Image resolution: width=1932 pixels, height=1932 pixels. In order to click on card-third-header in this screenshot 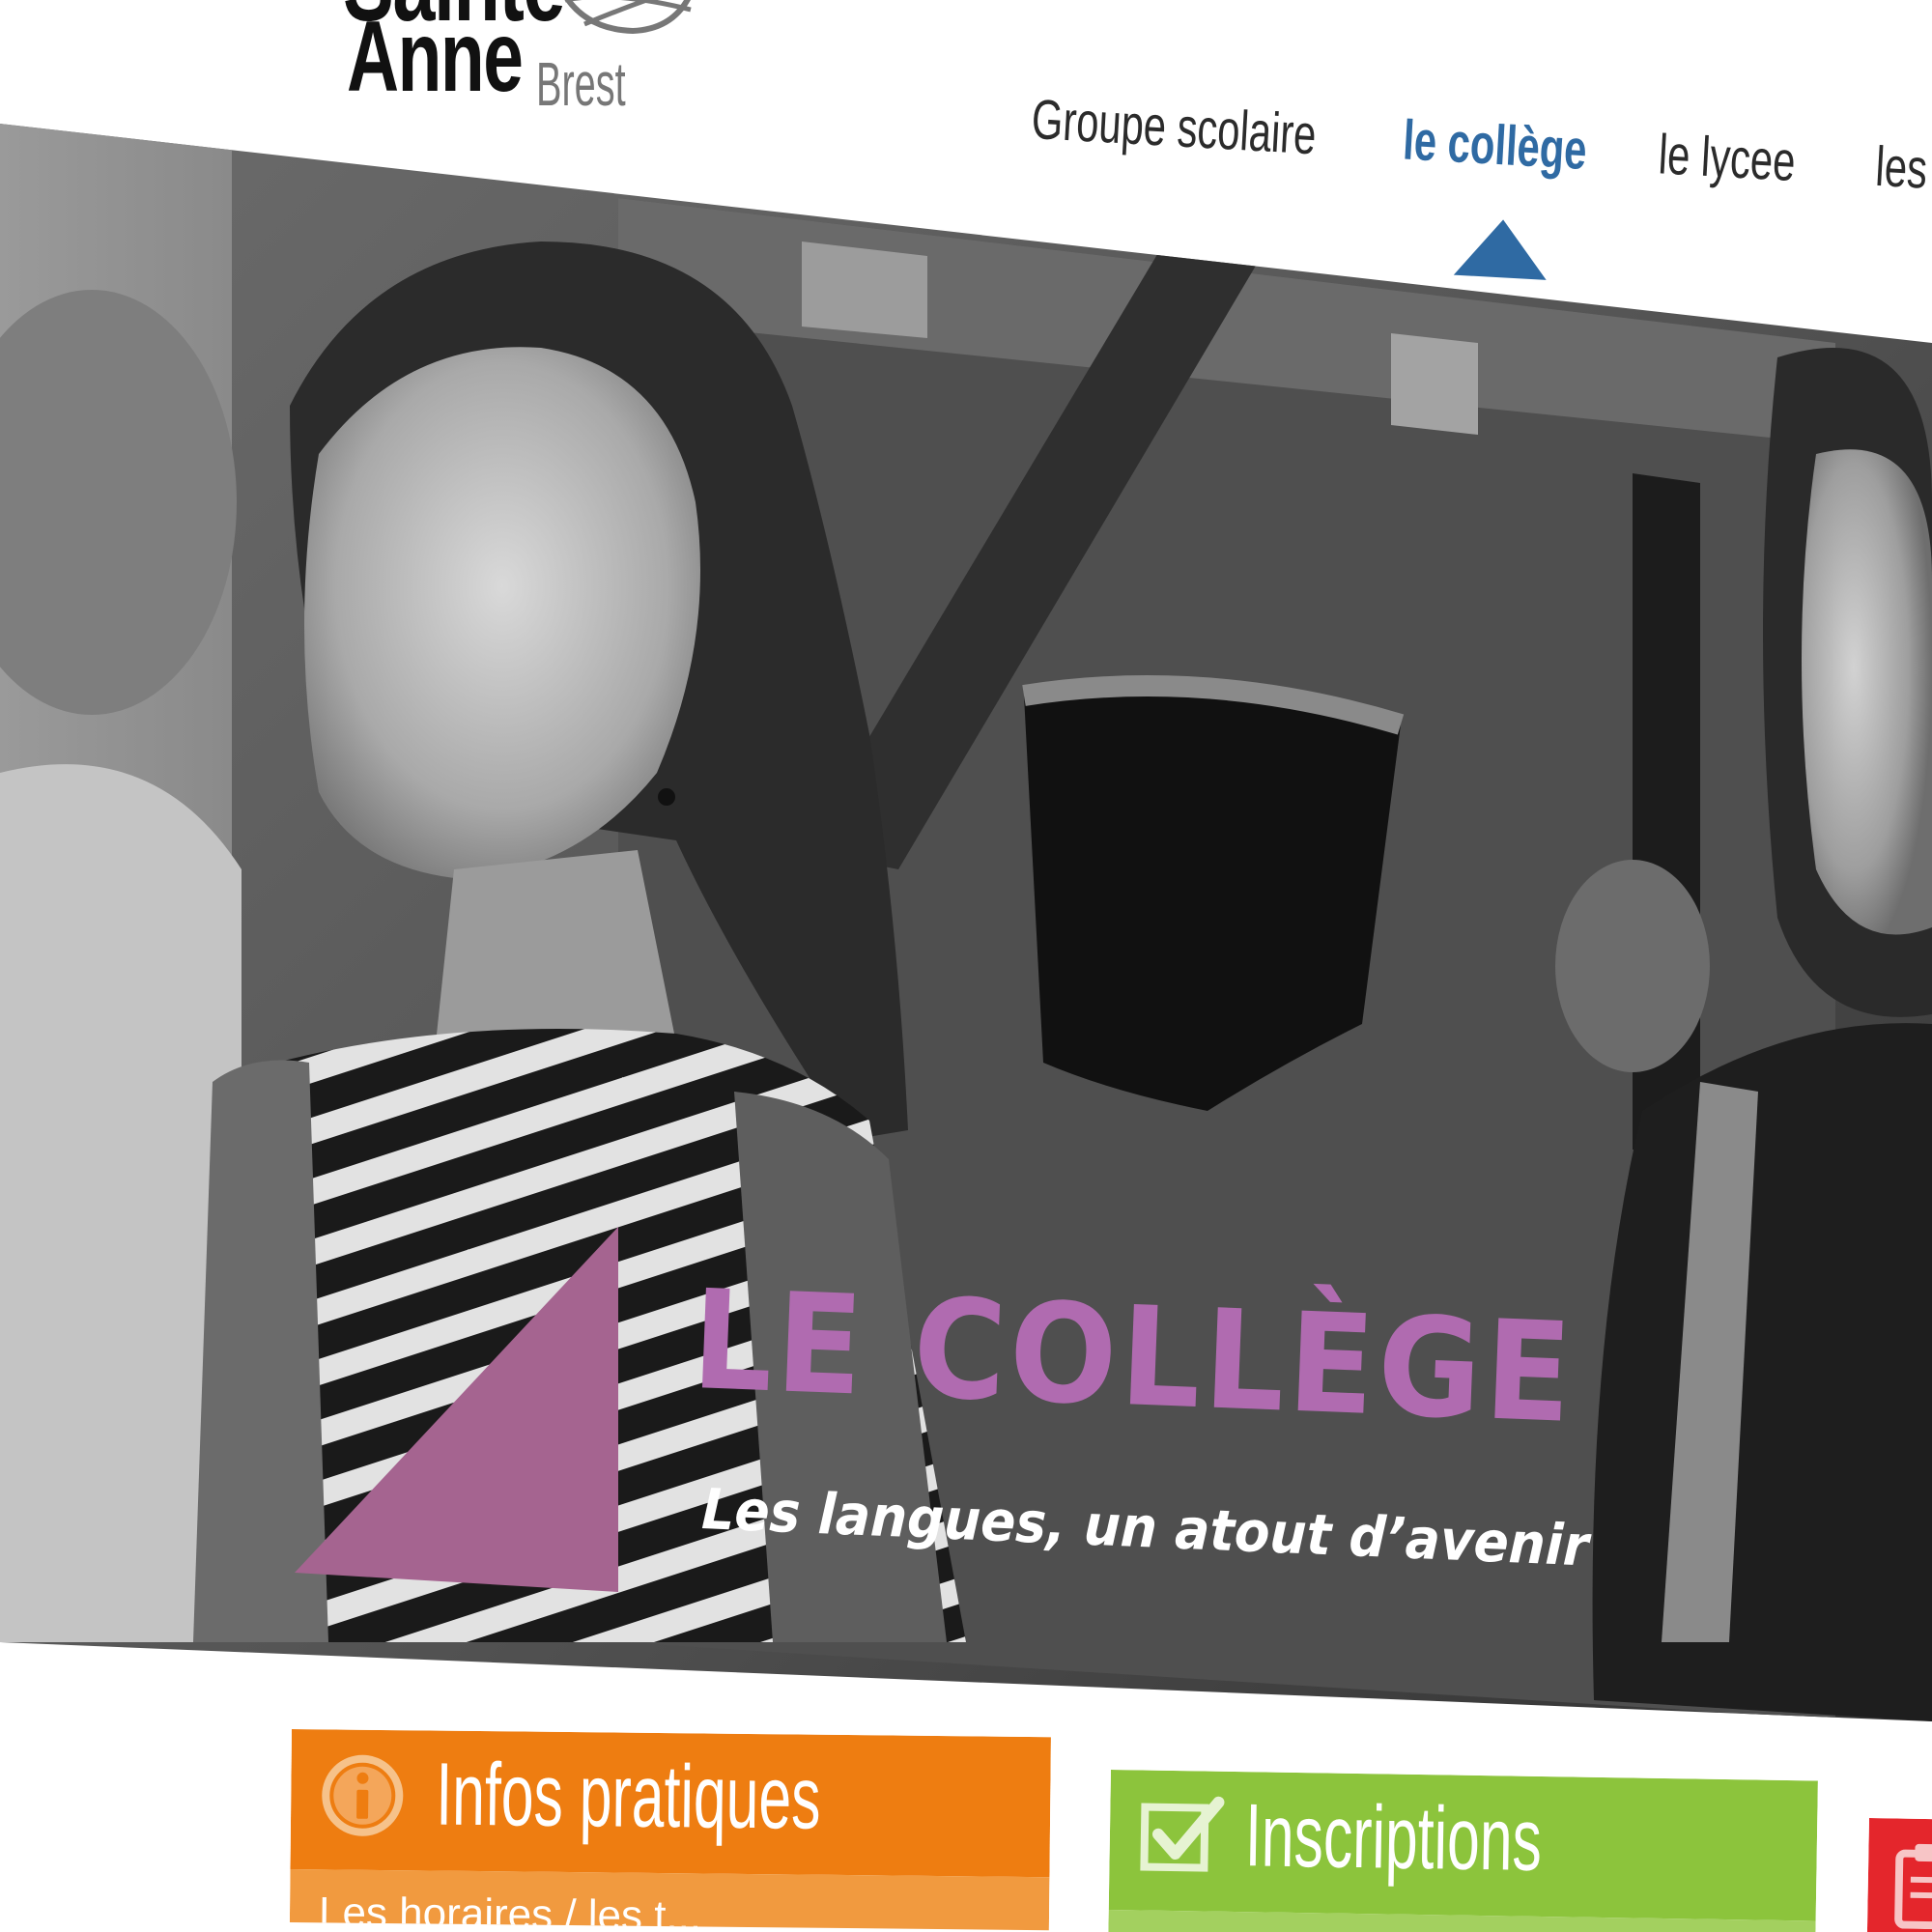, I will do `click(1899, 1875)`.